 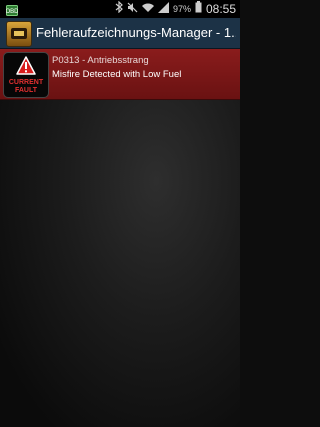 I want to click on badge-line2: FAULT, so click(x=26, y=90).